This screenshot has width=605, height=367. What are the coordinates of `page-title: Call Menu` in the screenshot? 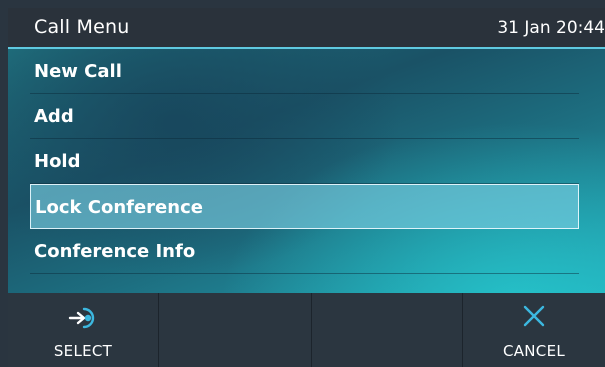 It's located at (82, 27).